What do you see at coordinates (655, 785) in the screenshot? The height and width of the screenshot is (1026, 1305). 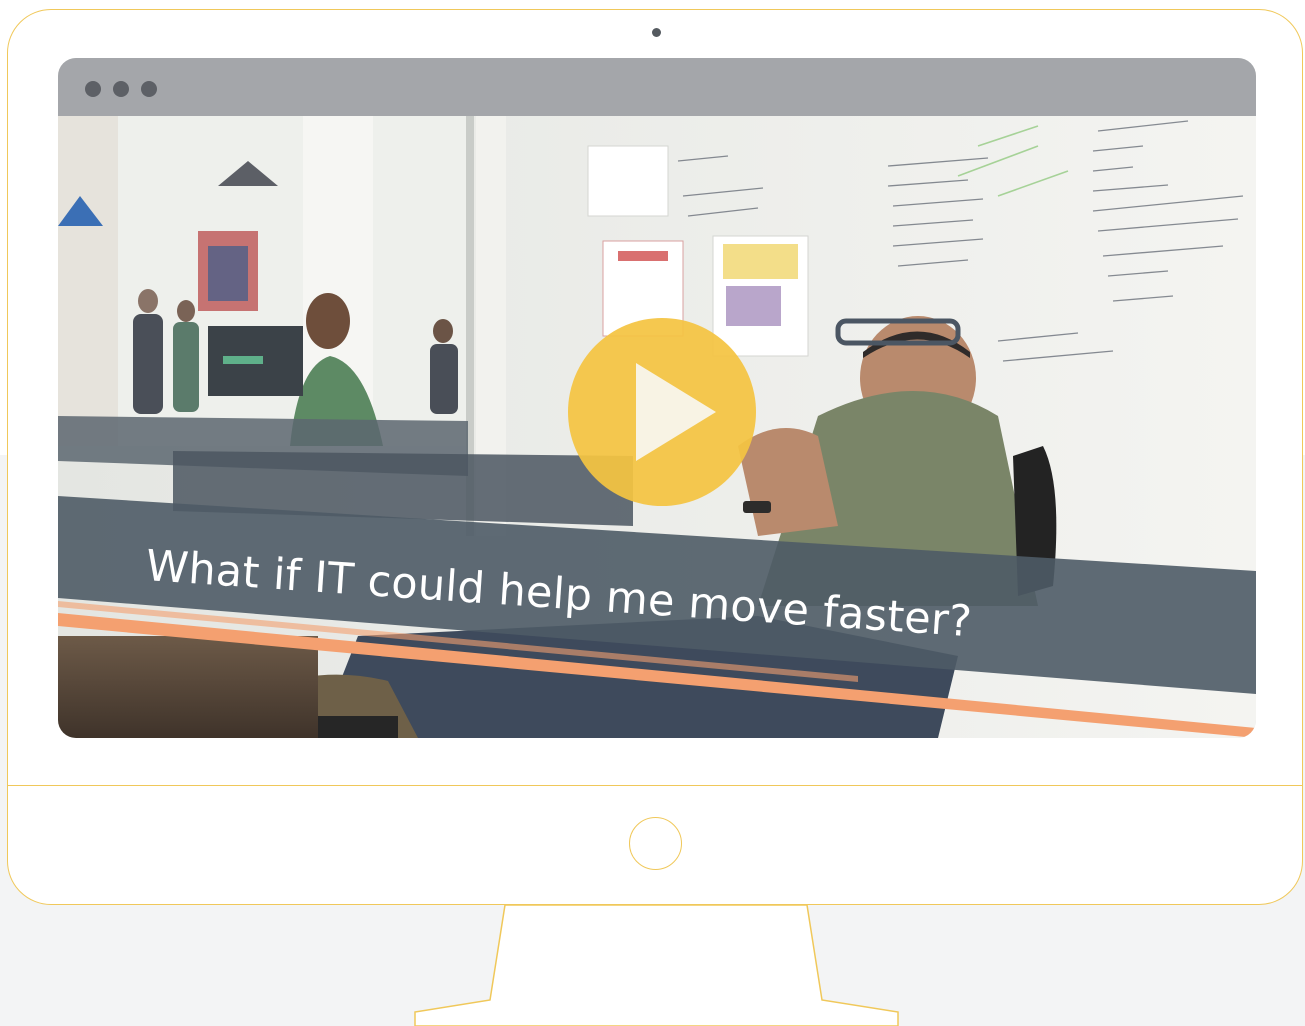 I see `monitor-chin-divider` at bounding box center [655, 785].